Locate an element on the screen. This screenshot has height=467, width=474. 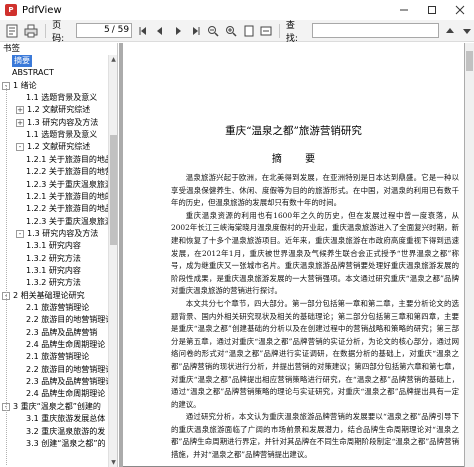
bookmark-item: +1.2 文献研究综述 is located at coordinates (45, 110).